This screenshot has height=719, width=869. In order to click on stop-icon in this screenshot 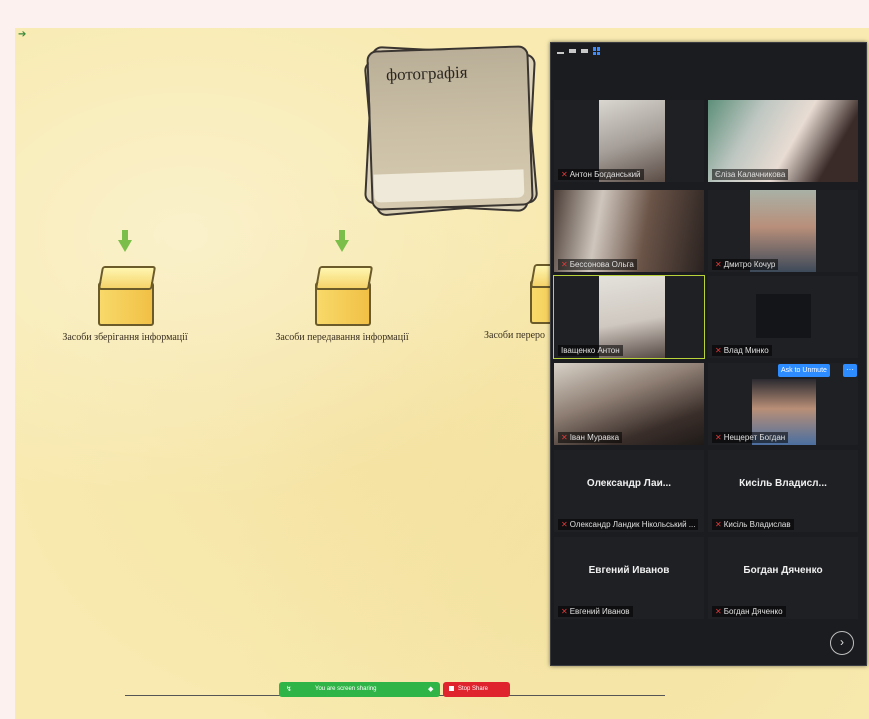, I will do `click(451, 688)`.